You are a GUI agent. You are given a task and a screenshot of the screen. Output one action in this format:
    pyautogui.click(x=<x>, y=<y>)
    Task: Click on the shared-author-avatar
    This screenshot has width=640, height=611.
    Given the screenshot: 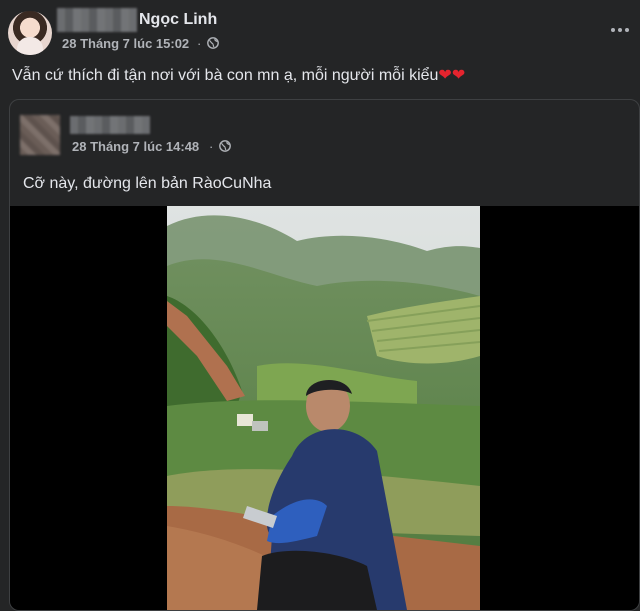 What is the action you would take?
    pyautogui.click(x=40, y=135)
    